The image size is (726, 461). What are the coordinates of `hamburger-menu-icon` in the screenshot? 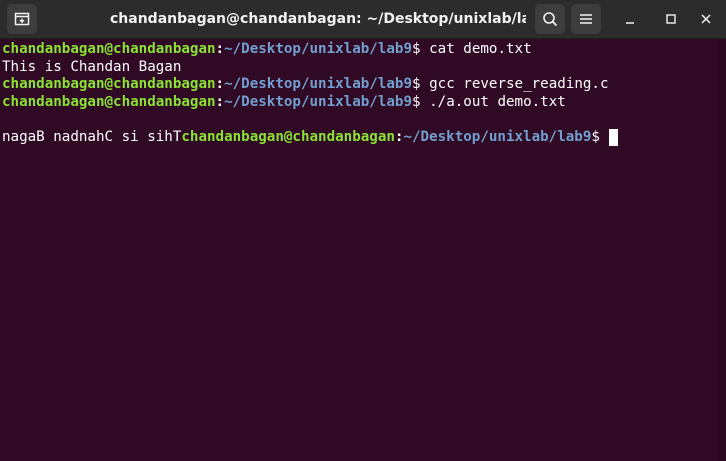 It's located at (586, 19).